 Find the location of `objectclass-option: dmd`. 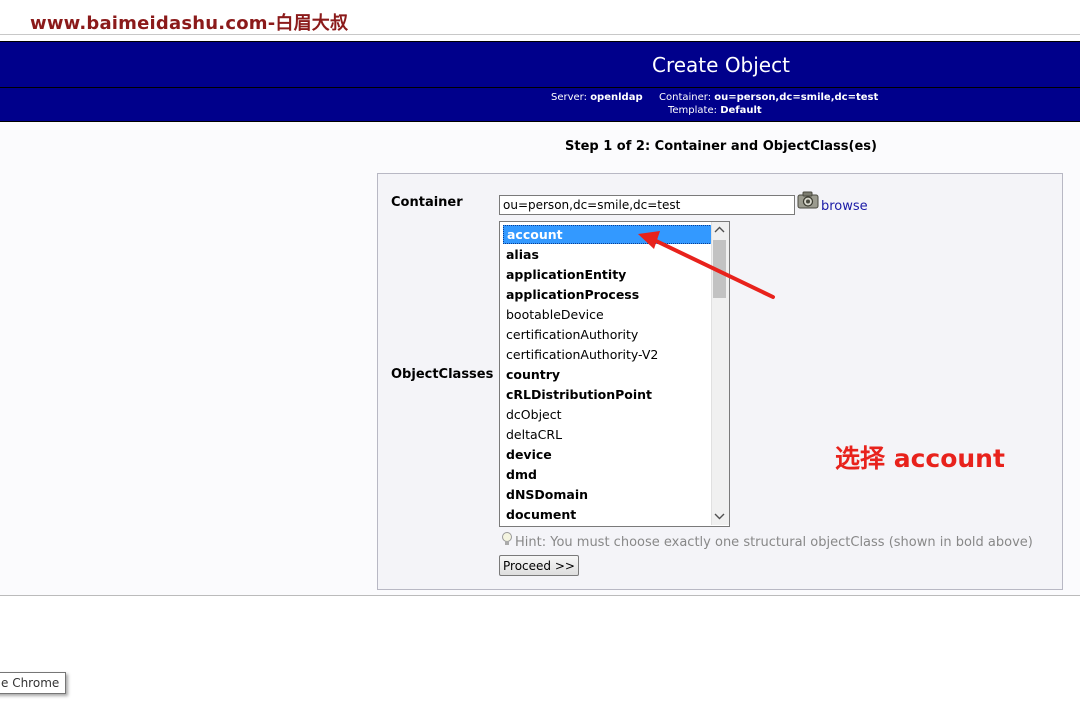

objectclass-option: dmd is located at coordinates (607, 474).